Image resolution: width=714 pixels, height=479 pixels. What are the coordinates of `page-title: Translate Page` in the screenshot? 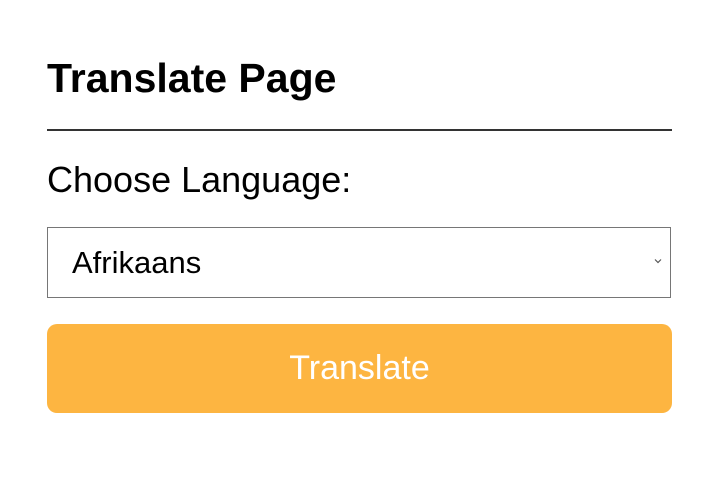 It's located at (192, 78).